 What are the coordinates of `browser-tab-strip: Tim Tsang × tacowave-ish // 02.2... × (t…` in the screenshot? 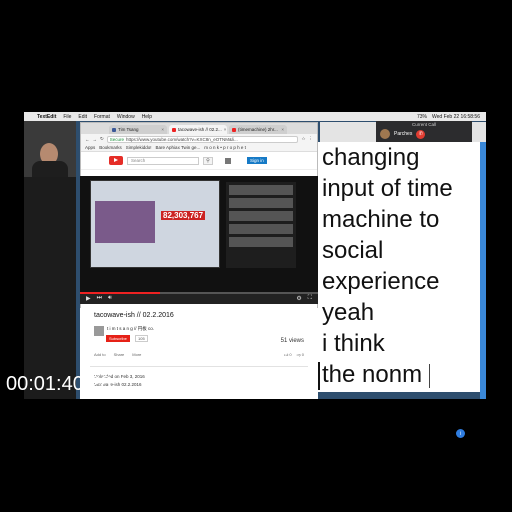 It's located at (199, 128).